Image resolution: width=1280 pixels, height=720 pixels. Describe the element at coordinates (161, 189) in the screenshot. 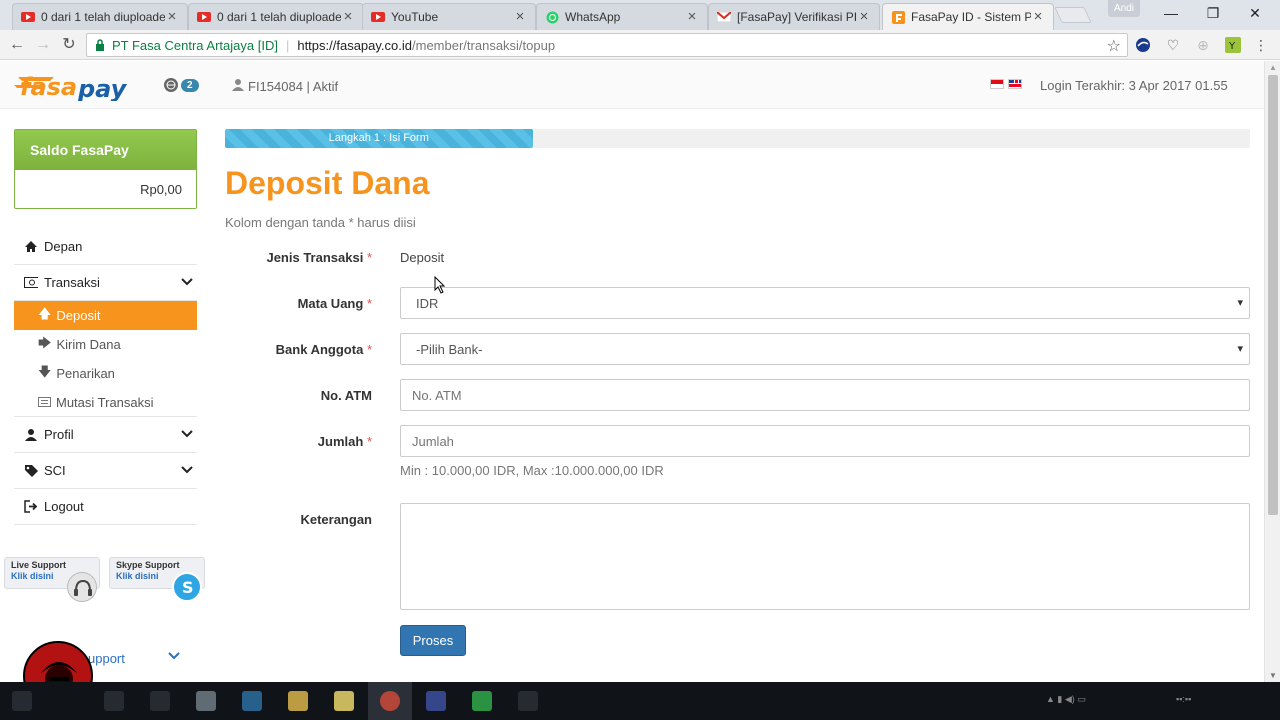

I see `balance-amount: Rp0,00` at that location.